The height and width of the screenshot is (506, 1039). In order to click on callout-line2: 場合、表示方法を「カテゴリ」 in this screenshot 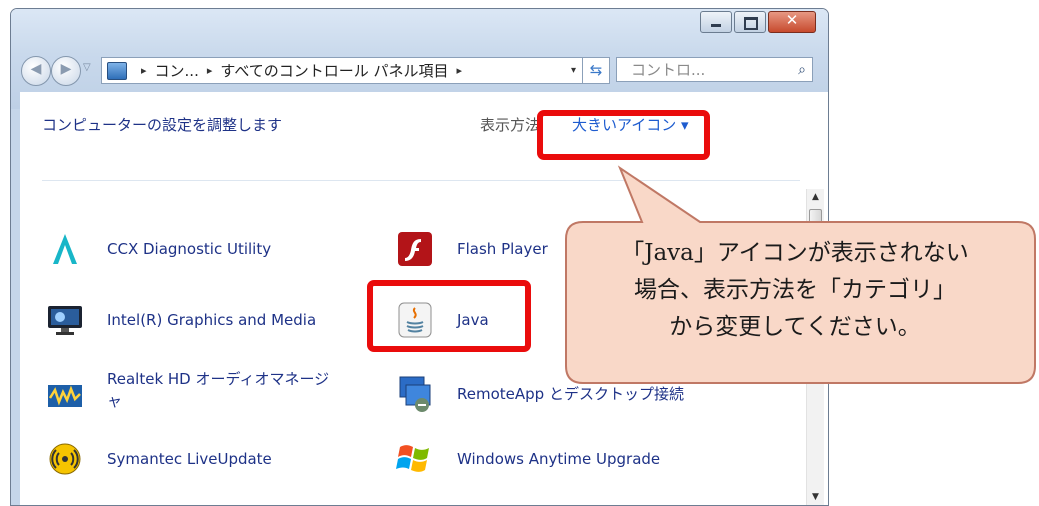, I will do `click(795, 290)`.